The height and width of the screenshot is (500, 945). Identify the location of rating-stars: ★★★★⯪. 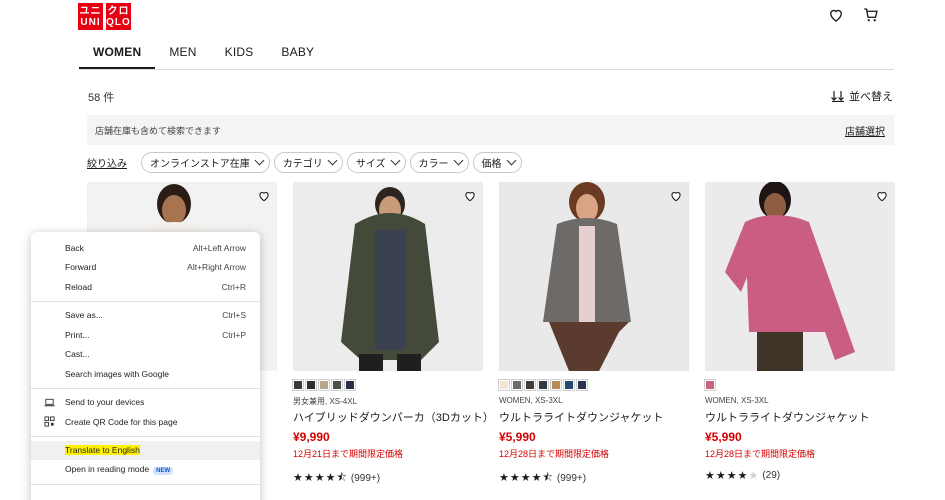
(320, 478).